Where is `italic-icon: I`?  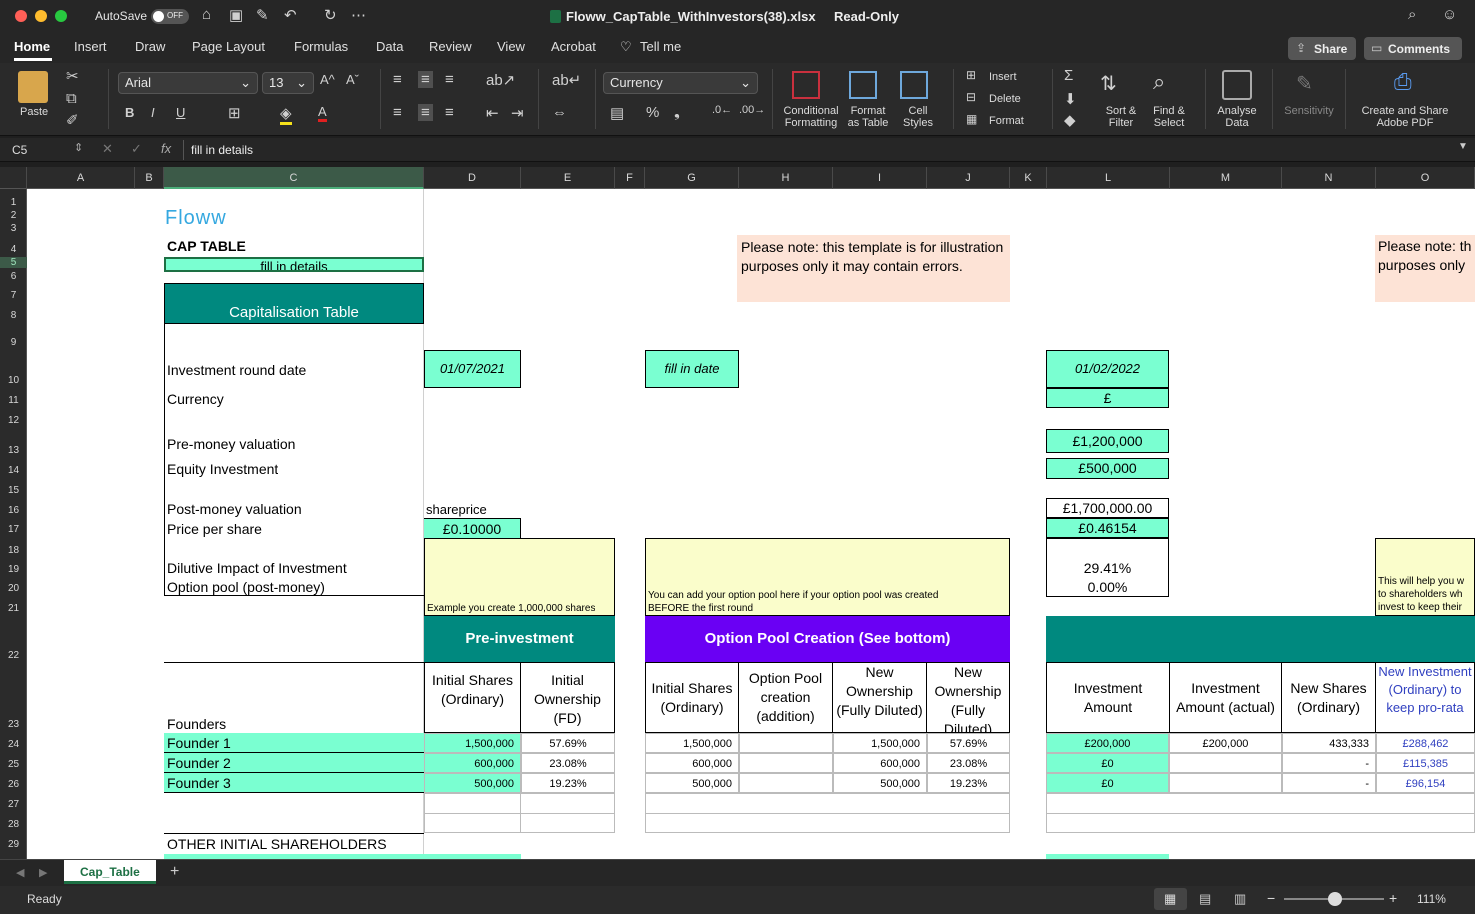
italic-icon: I is located at coordinates (153, 112).